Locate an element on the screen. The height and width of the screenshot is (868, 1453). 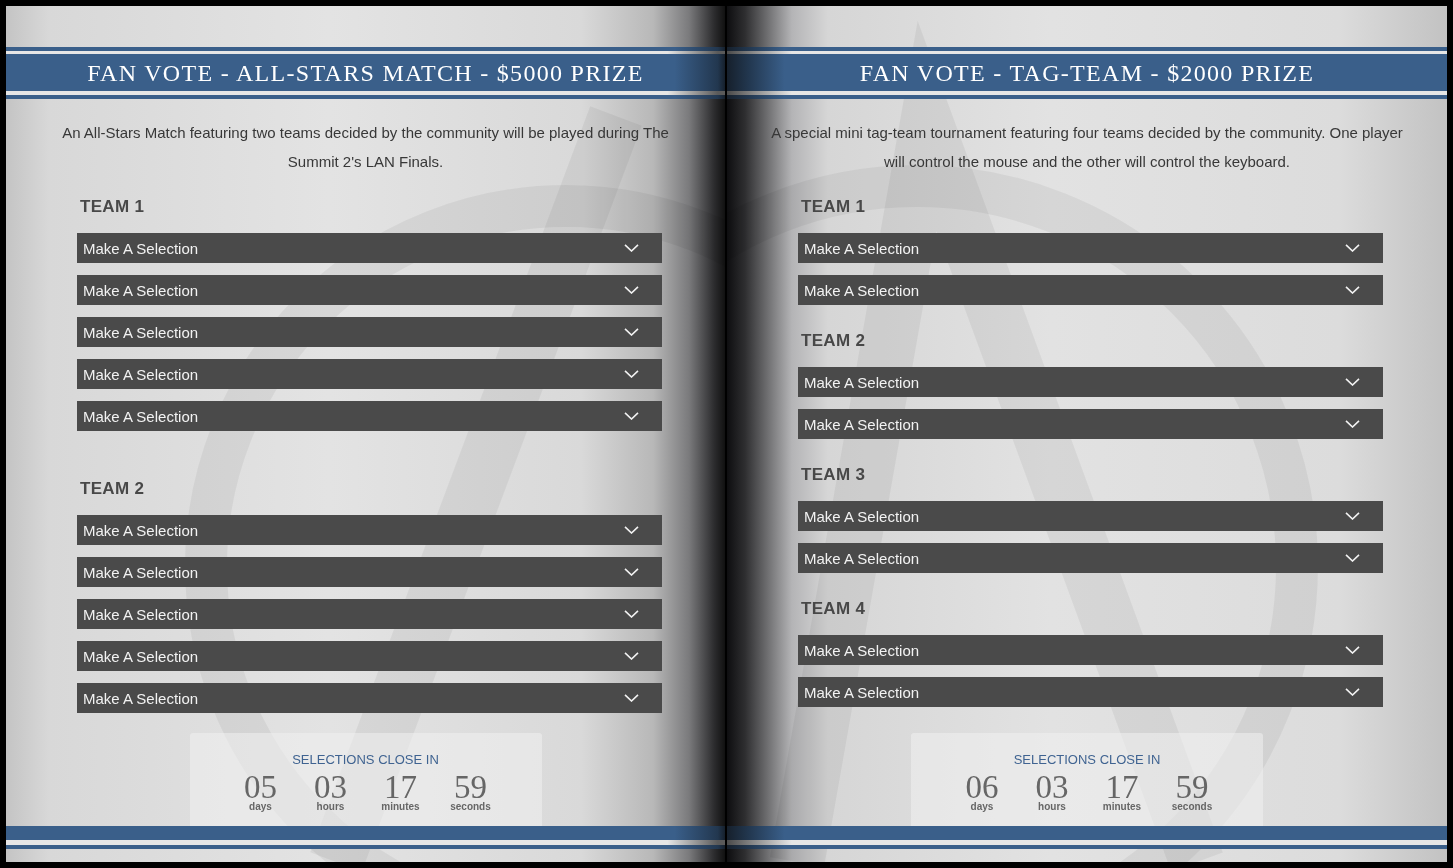
countdown-value: 06 is located at coordinates (982, 787).